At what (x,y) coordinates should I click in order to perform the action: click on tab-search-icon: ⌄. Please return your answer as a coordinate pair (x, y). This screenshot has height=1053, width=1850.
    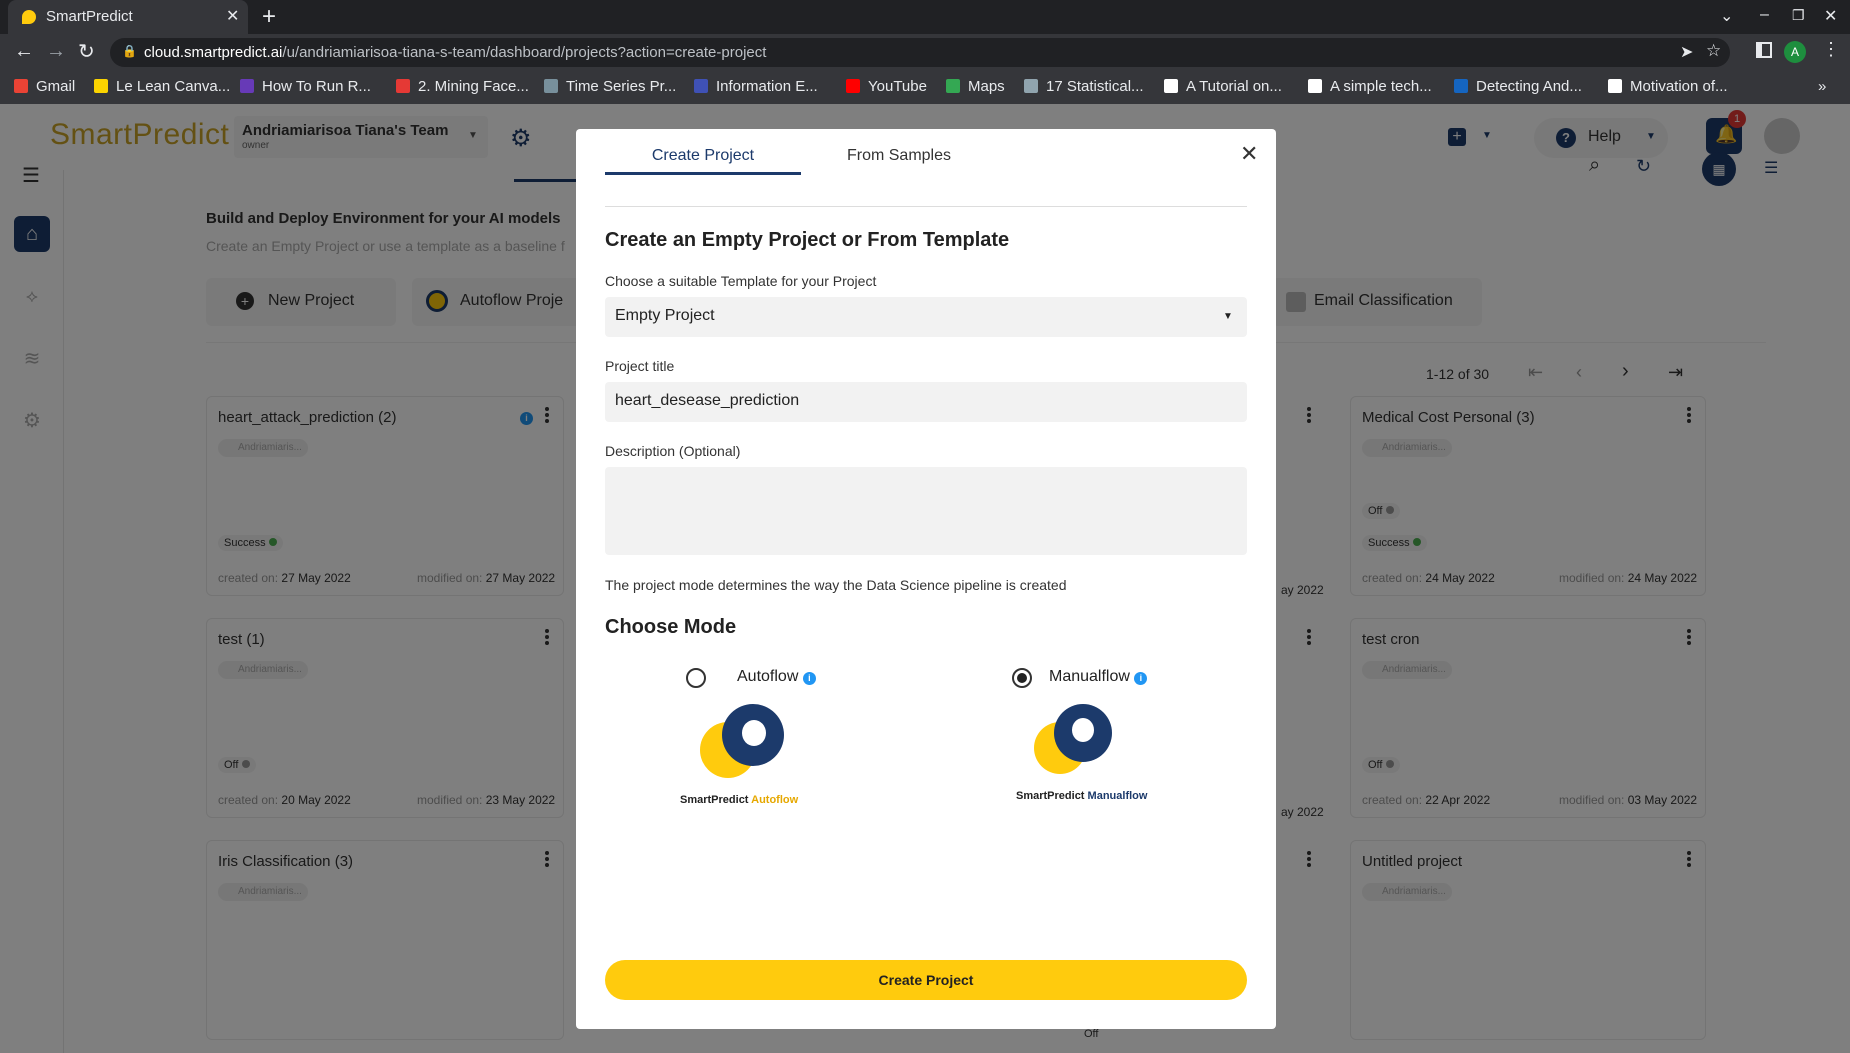
    Looking at the image, I should click on (1726, 16).